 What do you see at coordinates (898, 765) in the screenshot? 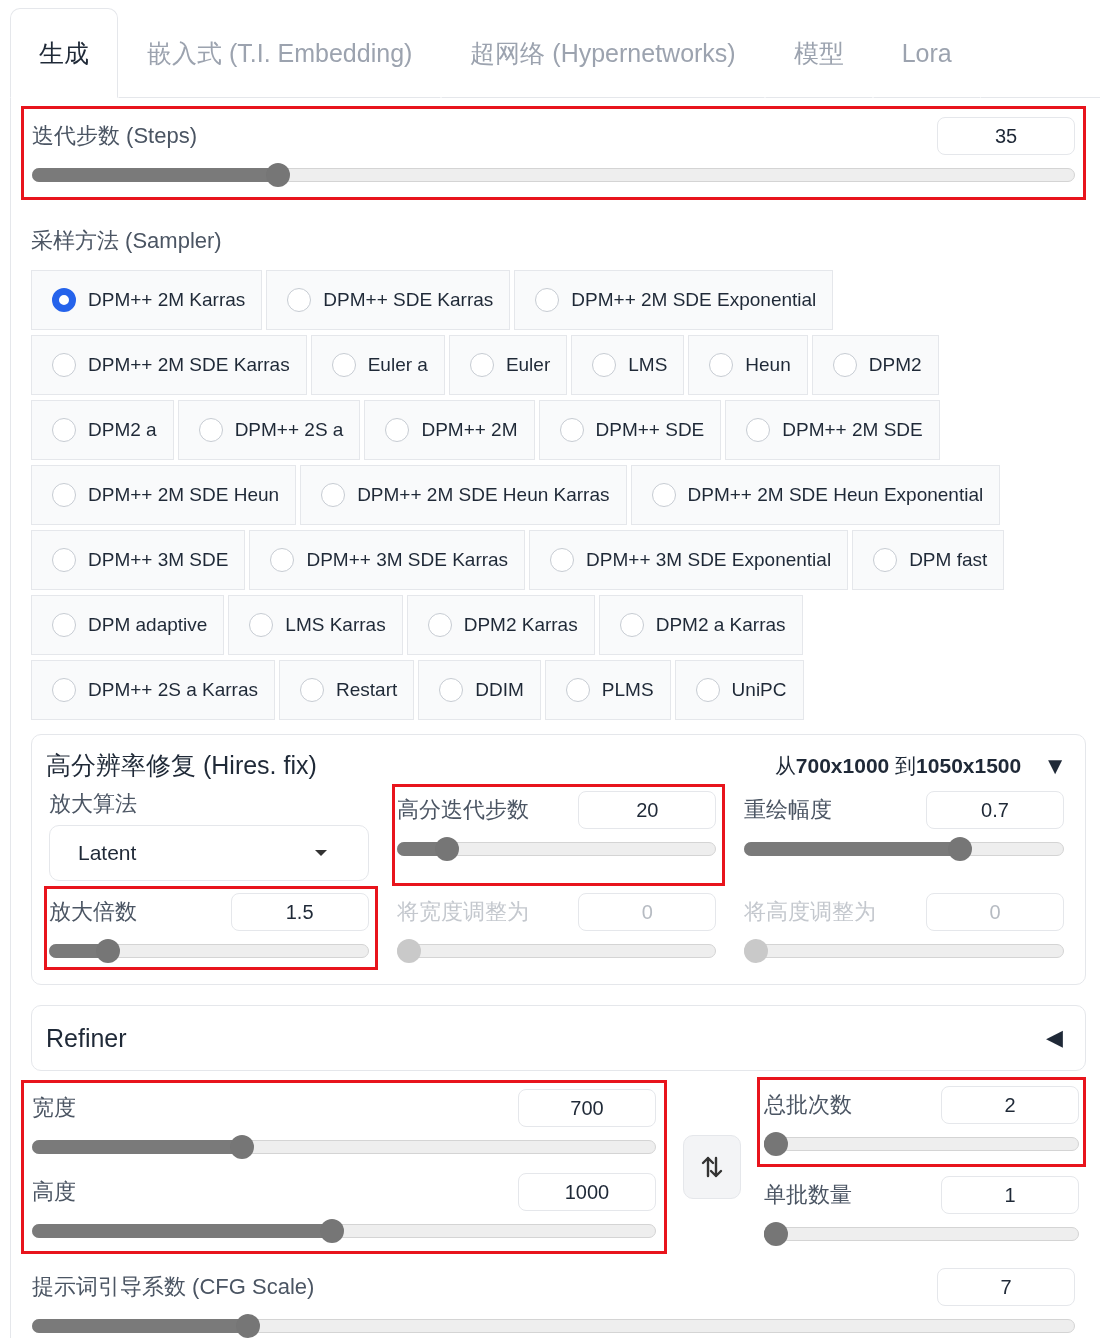
I see `resolution-summary: 从700x1000 到1050x1500` at bounding box center [898, 765].